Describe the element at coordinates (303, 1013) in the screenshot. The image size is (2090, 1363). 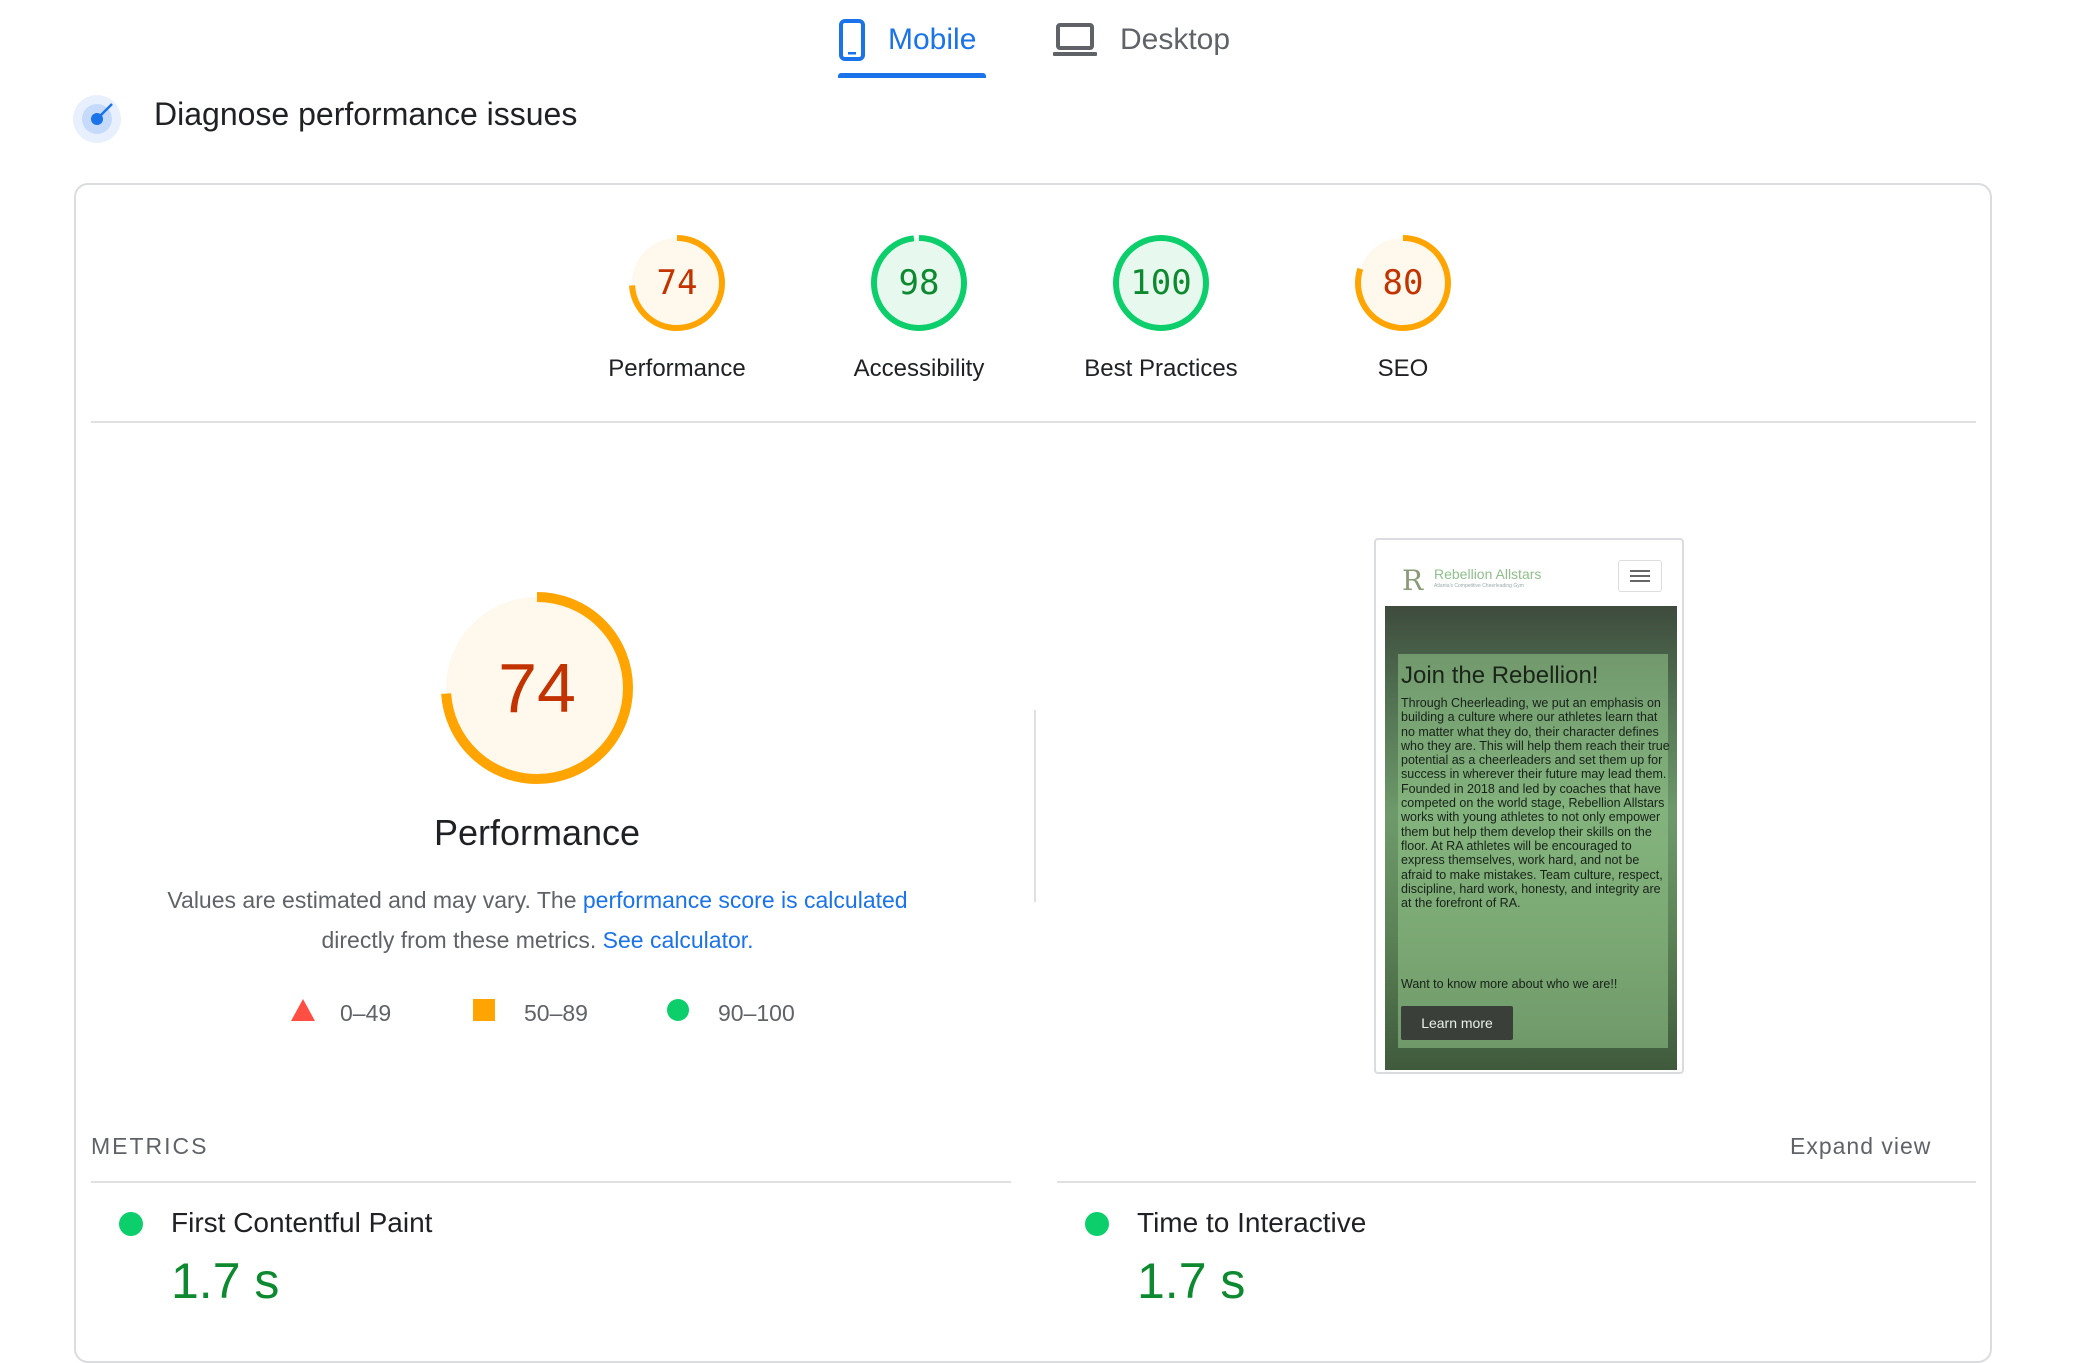
I see `triangle-icon` at that location.